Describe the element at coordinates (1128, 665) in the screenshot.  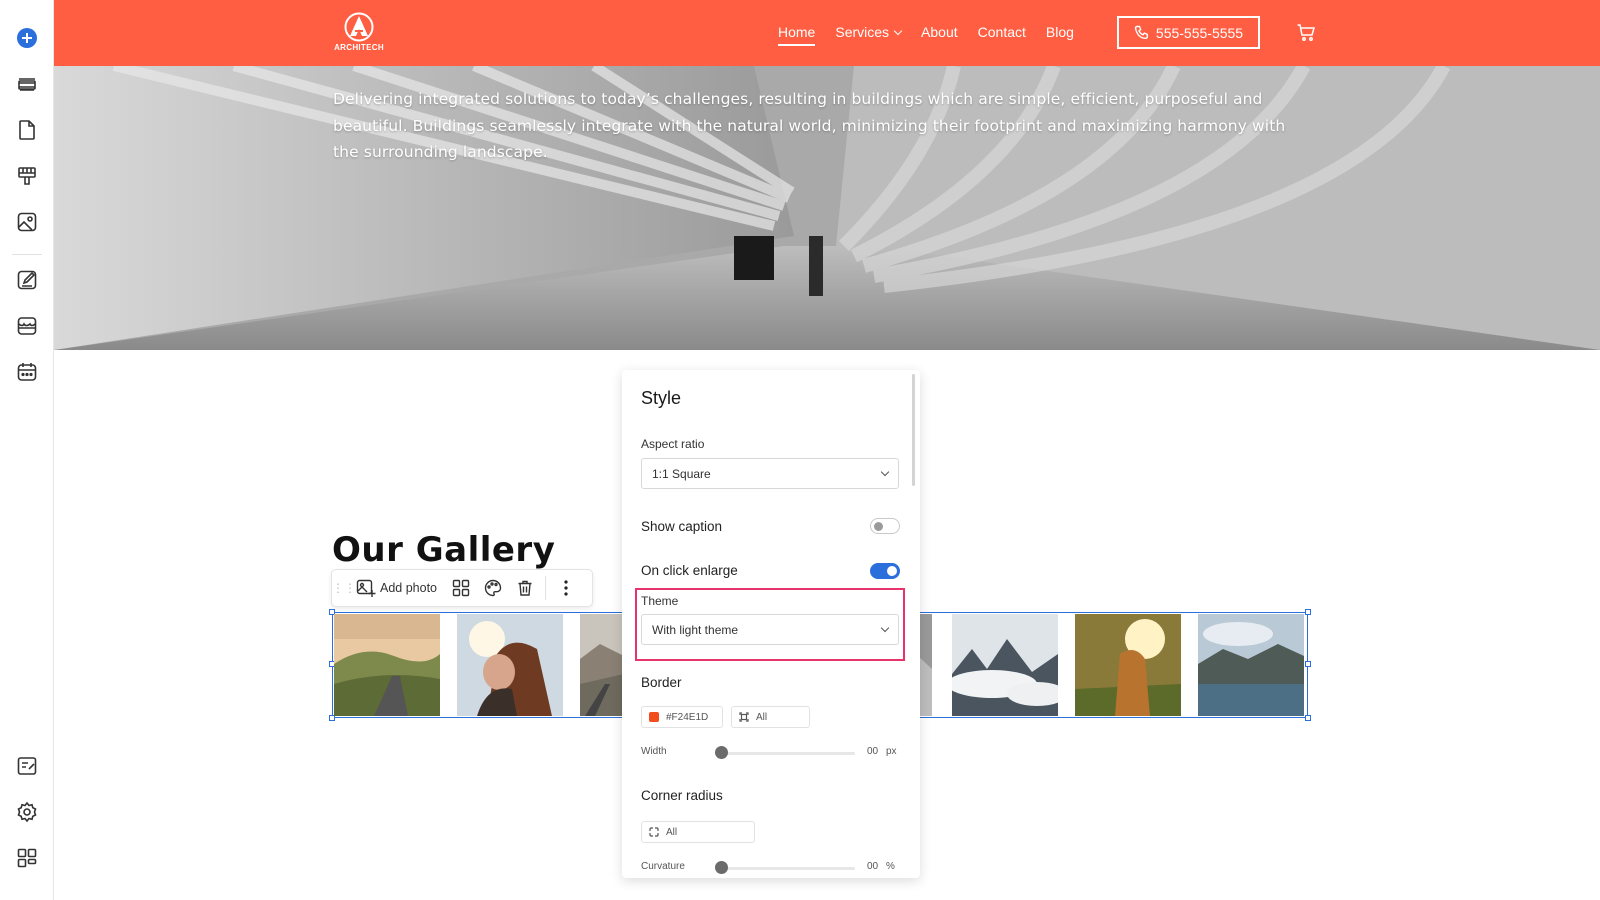
I see `gallery-photo-woman-sunset` at that location.